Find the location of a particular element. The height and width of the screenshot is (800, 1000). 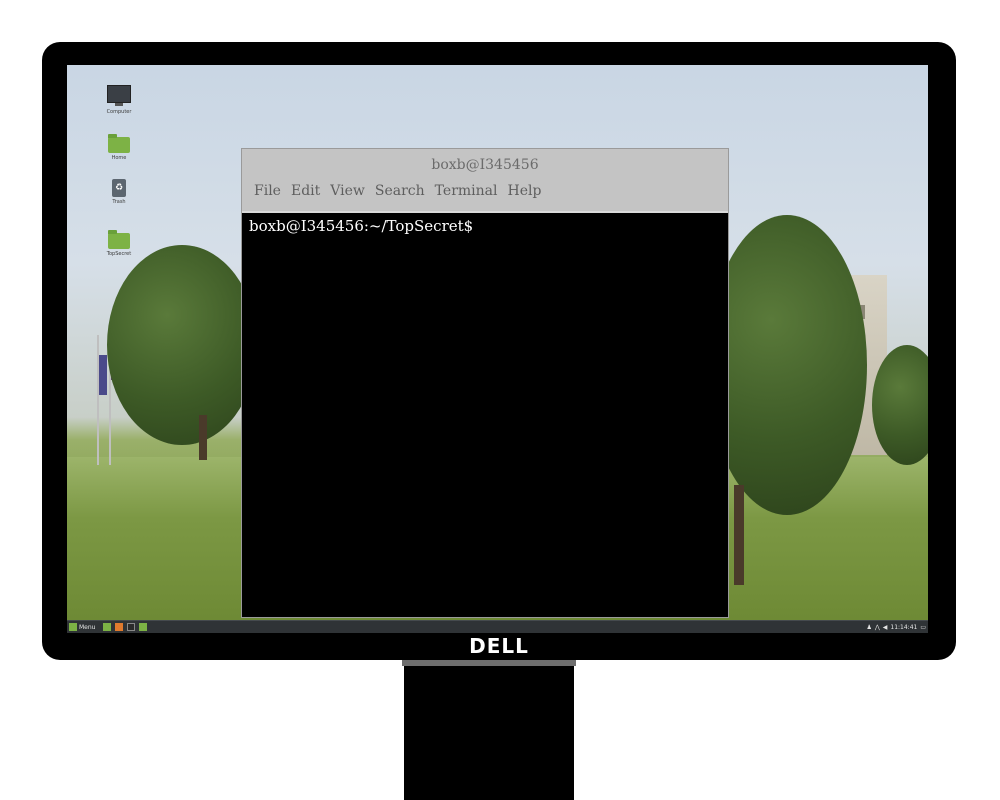

computer-icon is located at coordinates (119, 95).